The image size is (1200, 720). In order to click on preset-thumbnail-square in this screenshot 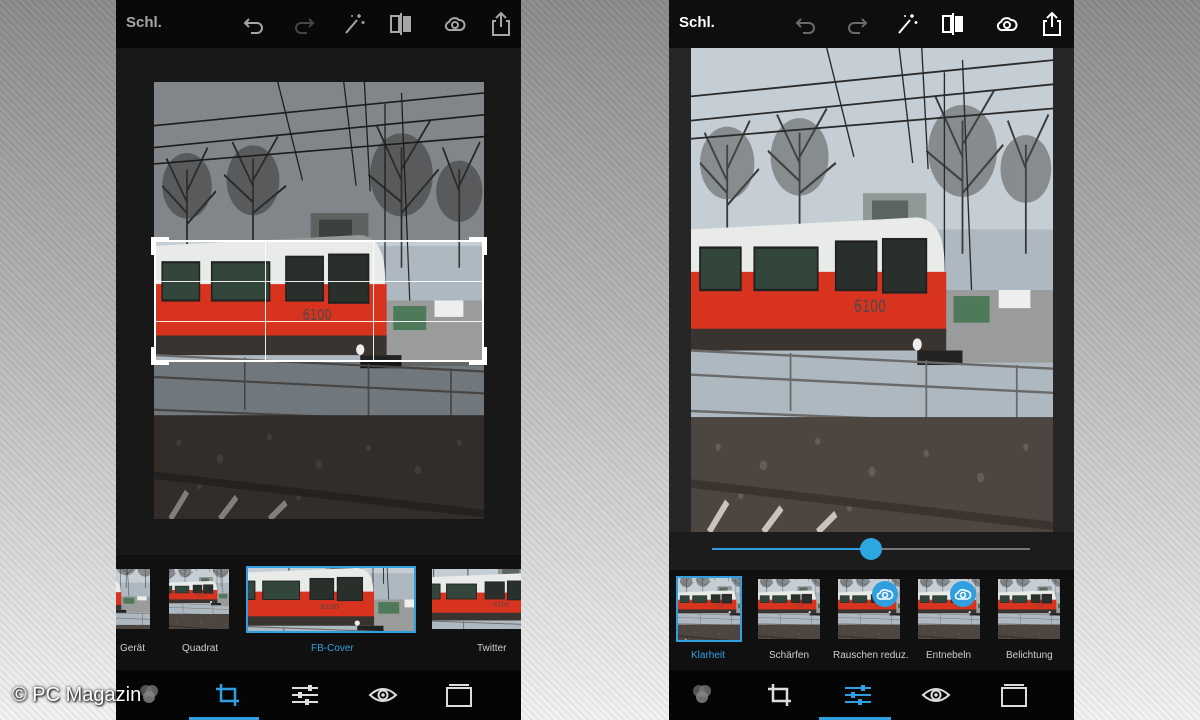, I will do `click(199, 599)`.